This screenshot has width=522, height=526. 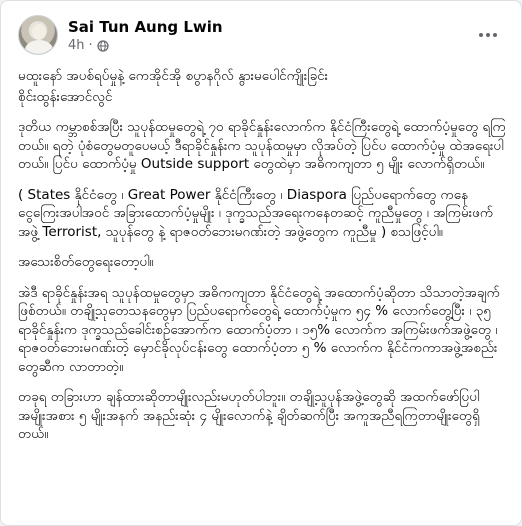 What do you see at coordinates (76, 45) in the screenshot?
I see `post-time: 4h` at bounding box center [76, 45].